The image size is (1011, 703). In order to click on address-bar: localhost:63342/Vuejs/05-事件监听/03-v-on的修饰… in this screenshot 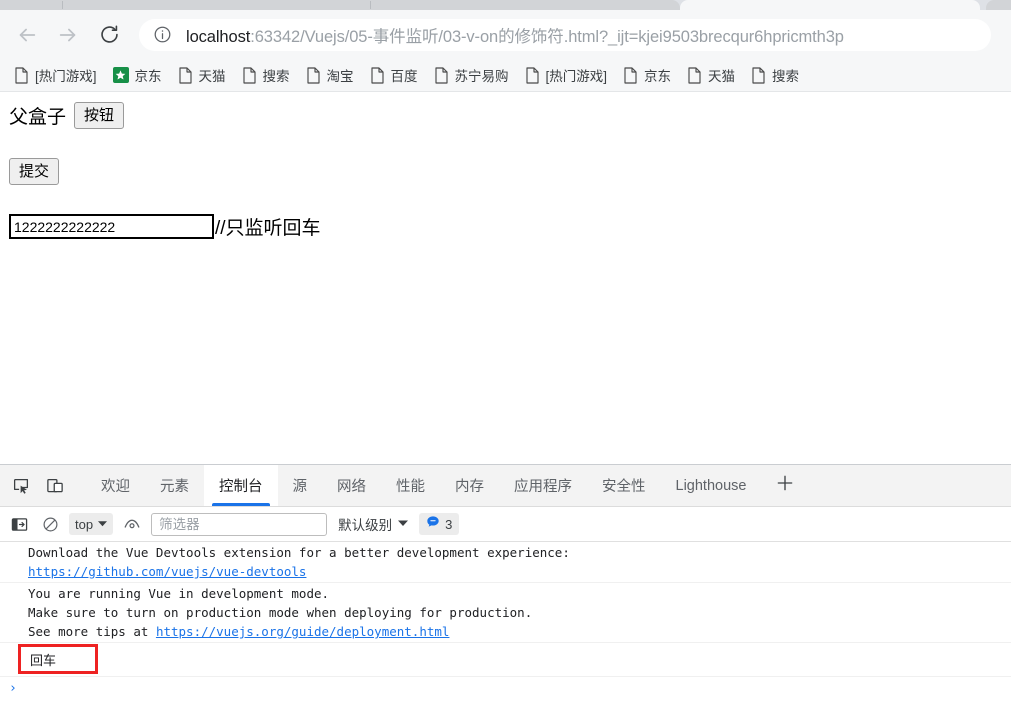, I will do `click(565, 34)`.